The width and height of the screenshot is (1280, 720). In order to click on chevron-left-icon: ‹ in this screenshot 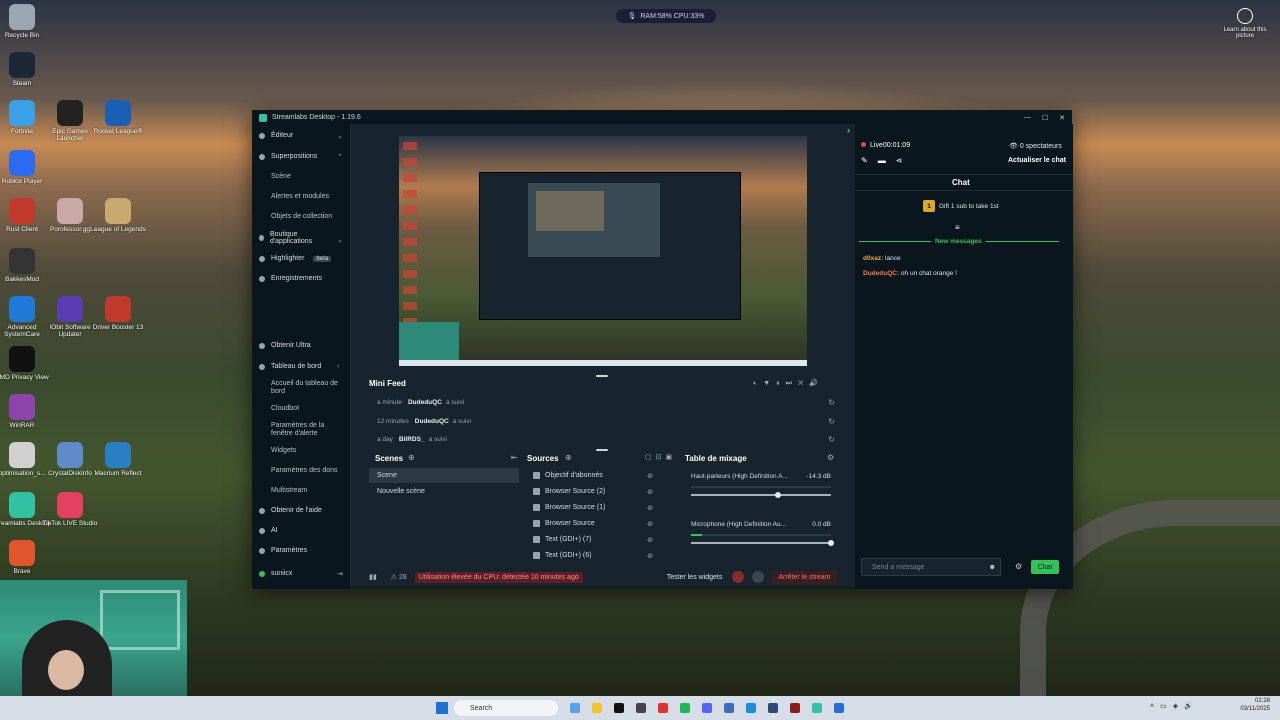, I will do `click(338, 366)`.